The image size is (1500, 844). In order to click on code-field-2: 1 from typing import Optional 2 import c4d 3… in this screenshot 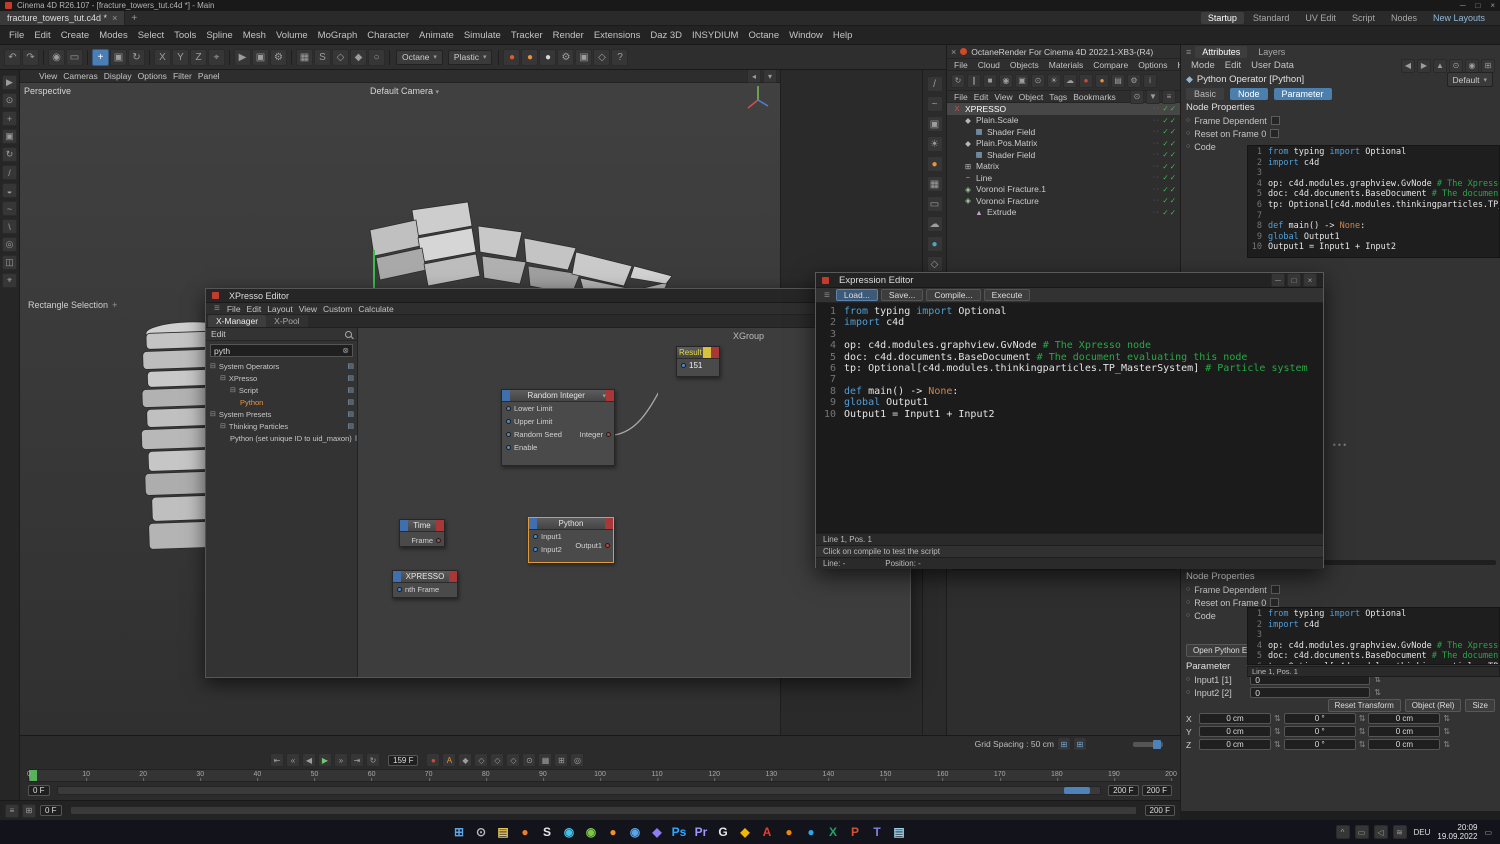, I will do `click(1373, 636)`.